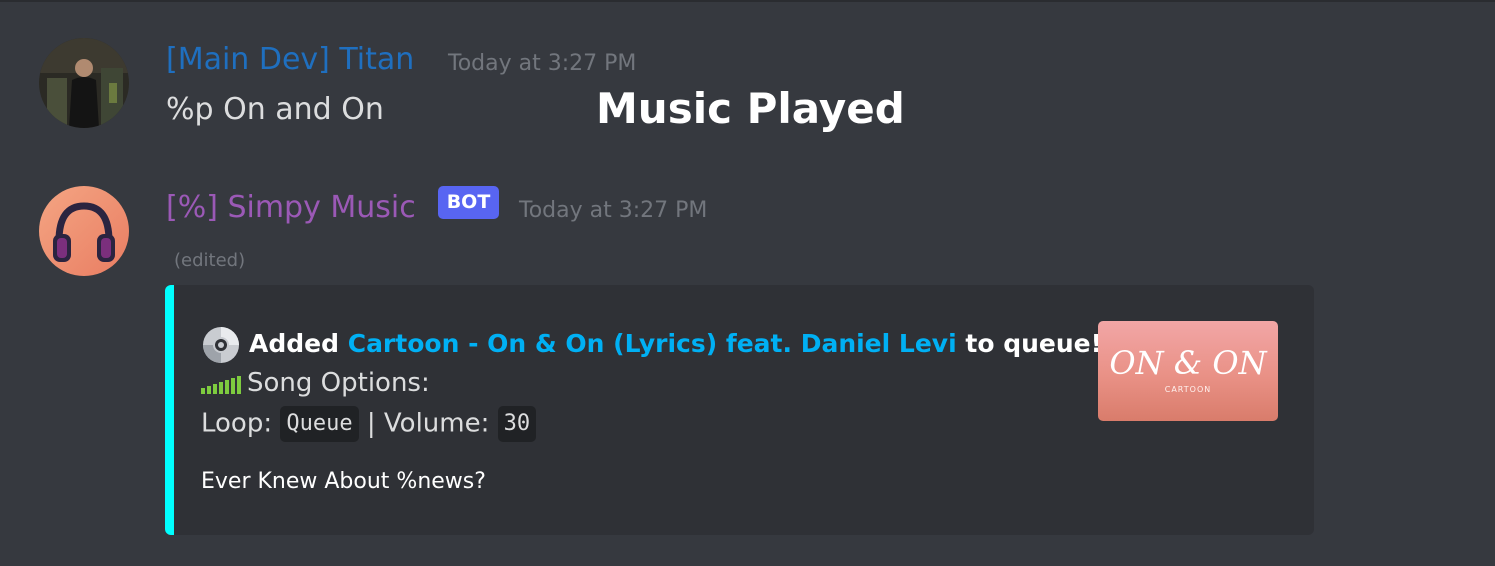  Describe the element at coordinates (221, 384) in the screenshot. I see `equalizer-icon` at that location.